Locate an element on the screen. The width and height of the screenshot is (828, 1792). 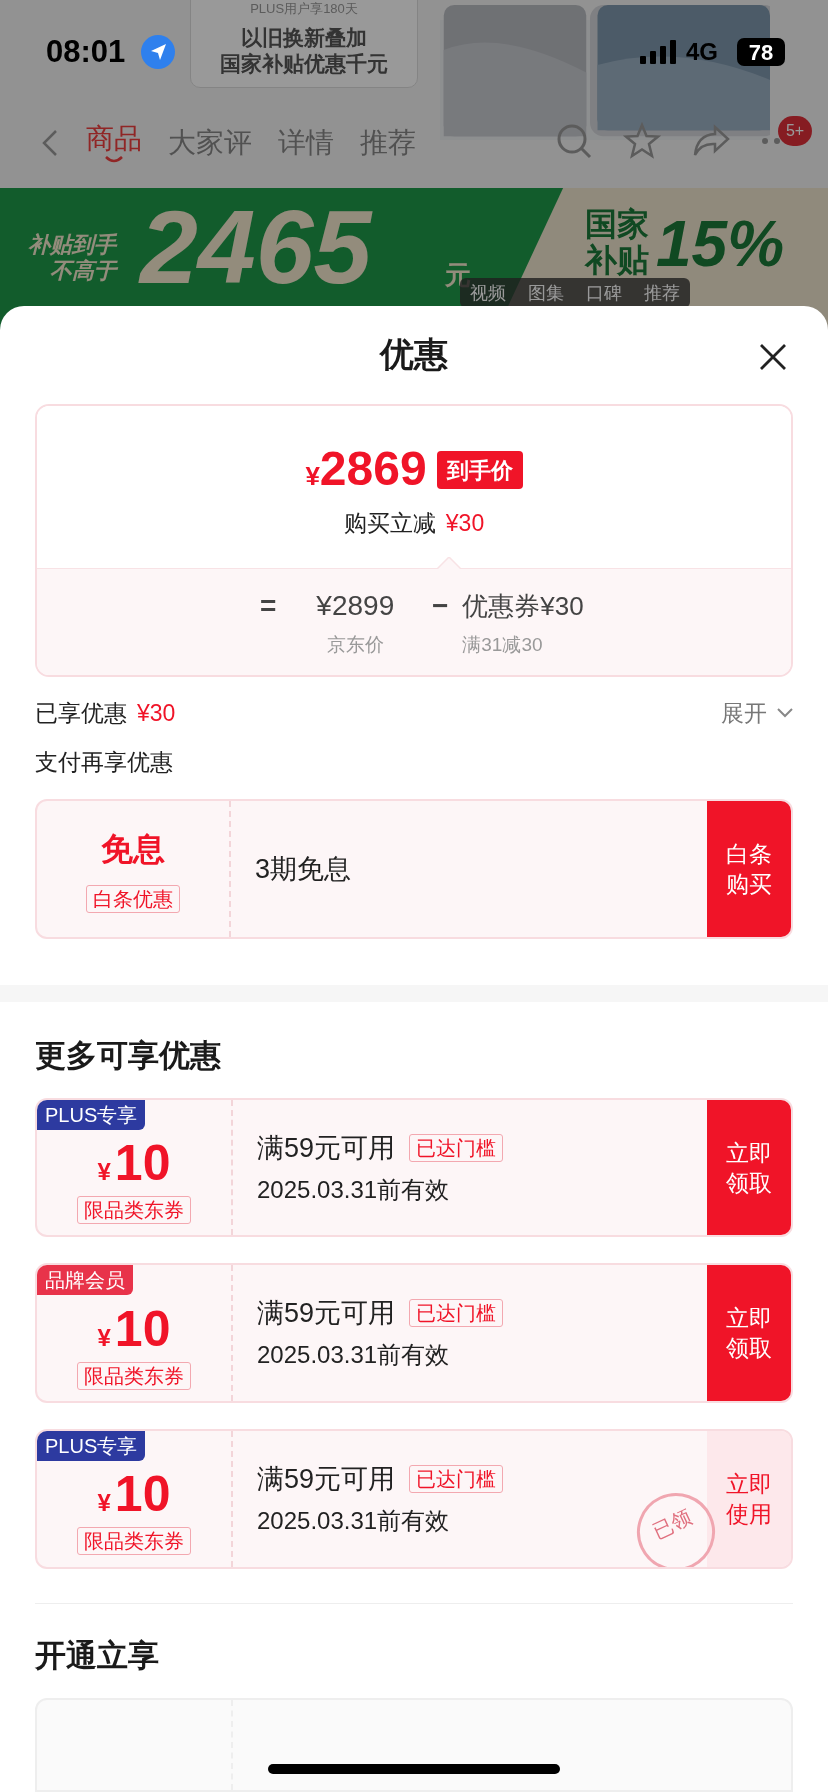
battery-level: 78 is located at coordinates (761, 52).